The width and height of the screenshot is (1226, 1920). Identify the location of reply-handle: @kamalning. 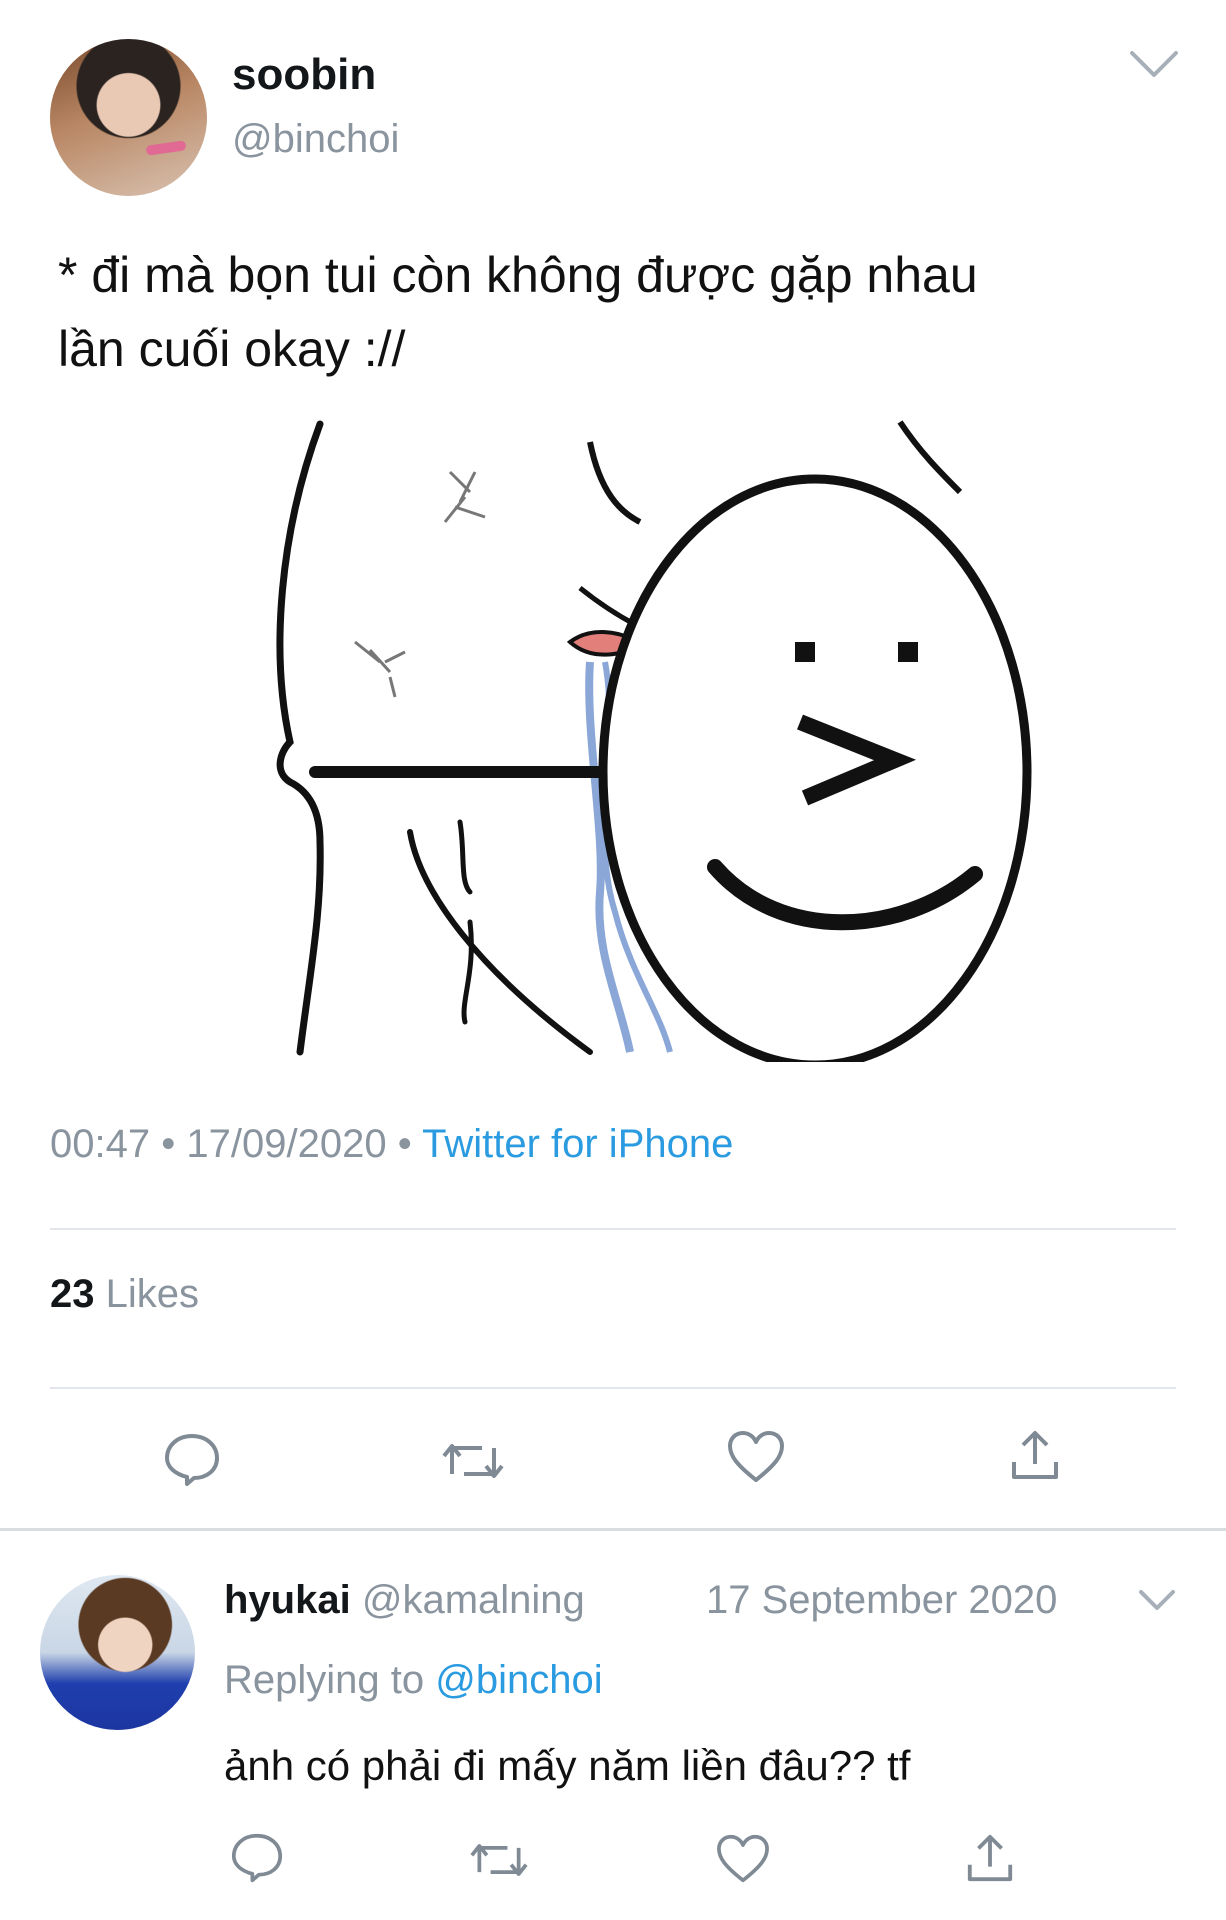
(473, 1600).